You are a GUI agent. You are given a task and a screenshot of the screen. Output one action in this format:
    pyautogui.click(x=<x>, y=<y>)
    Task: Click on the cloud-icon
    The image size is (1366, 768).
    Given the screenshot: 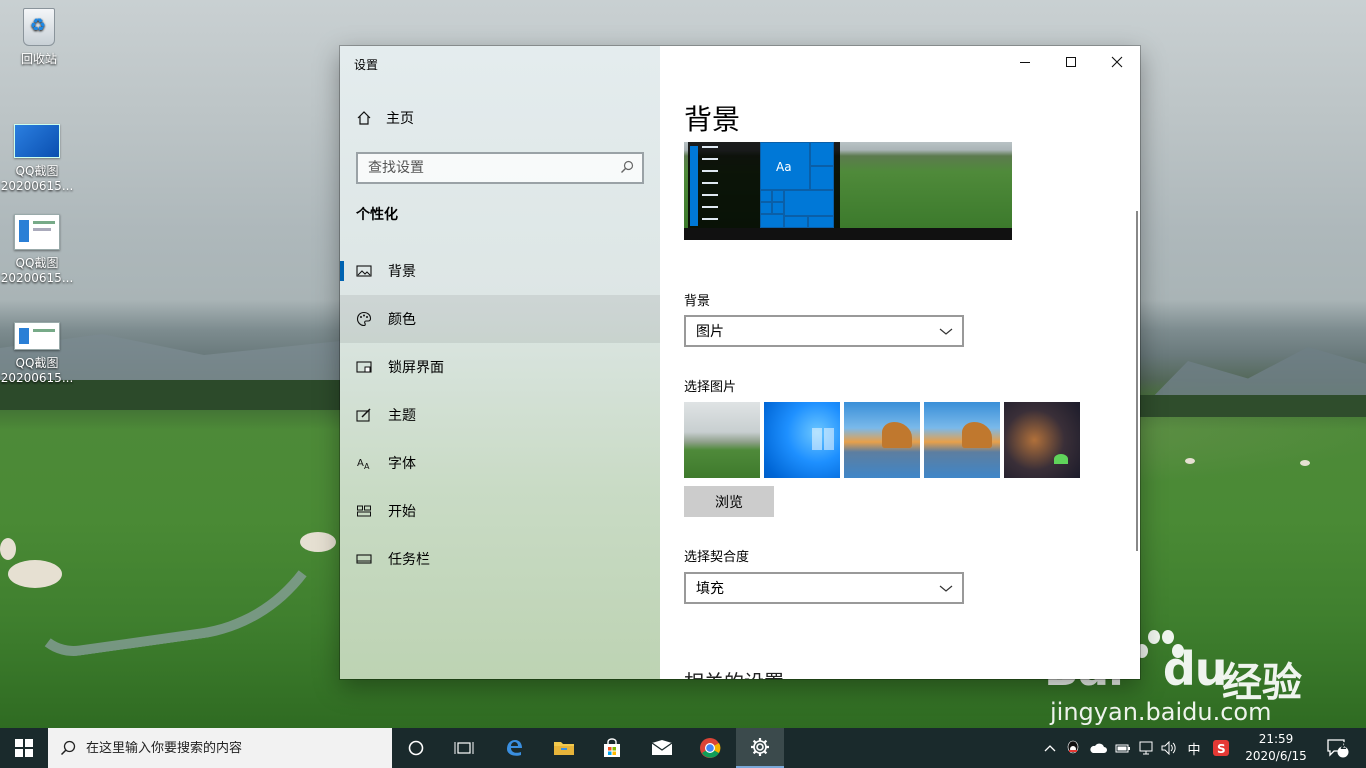 What is the action you would take?
    pyautogui.click(x=1098, y=748)
    